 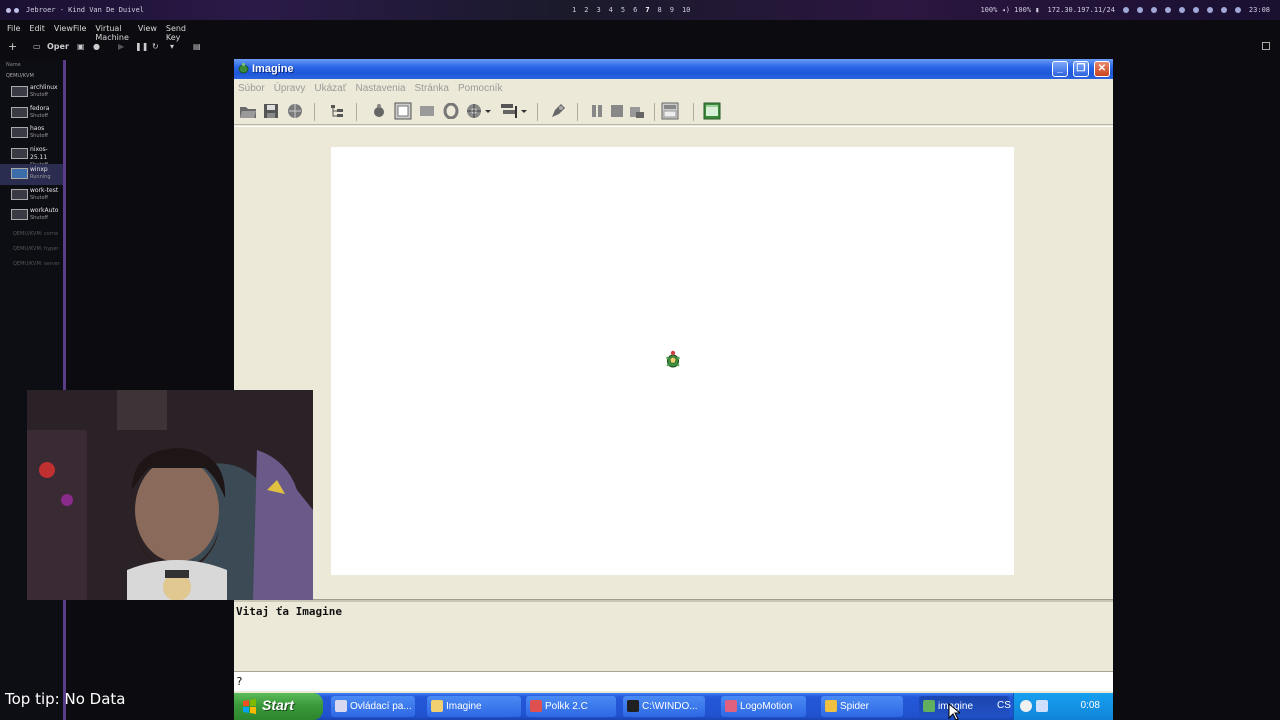 What do you see at coordinates (31, 133) in the screenshot?
I see `vm-item-haos: haos Shutoff` at bounding box center [31, 133].